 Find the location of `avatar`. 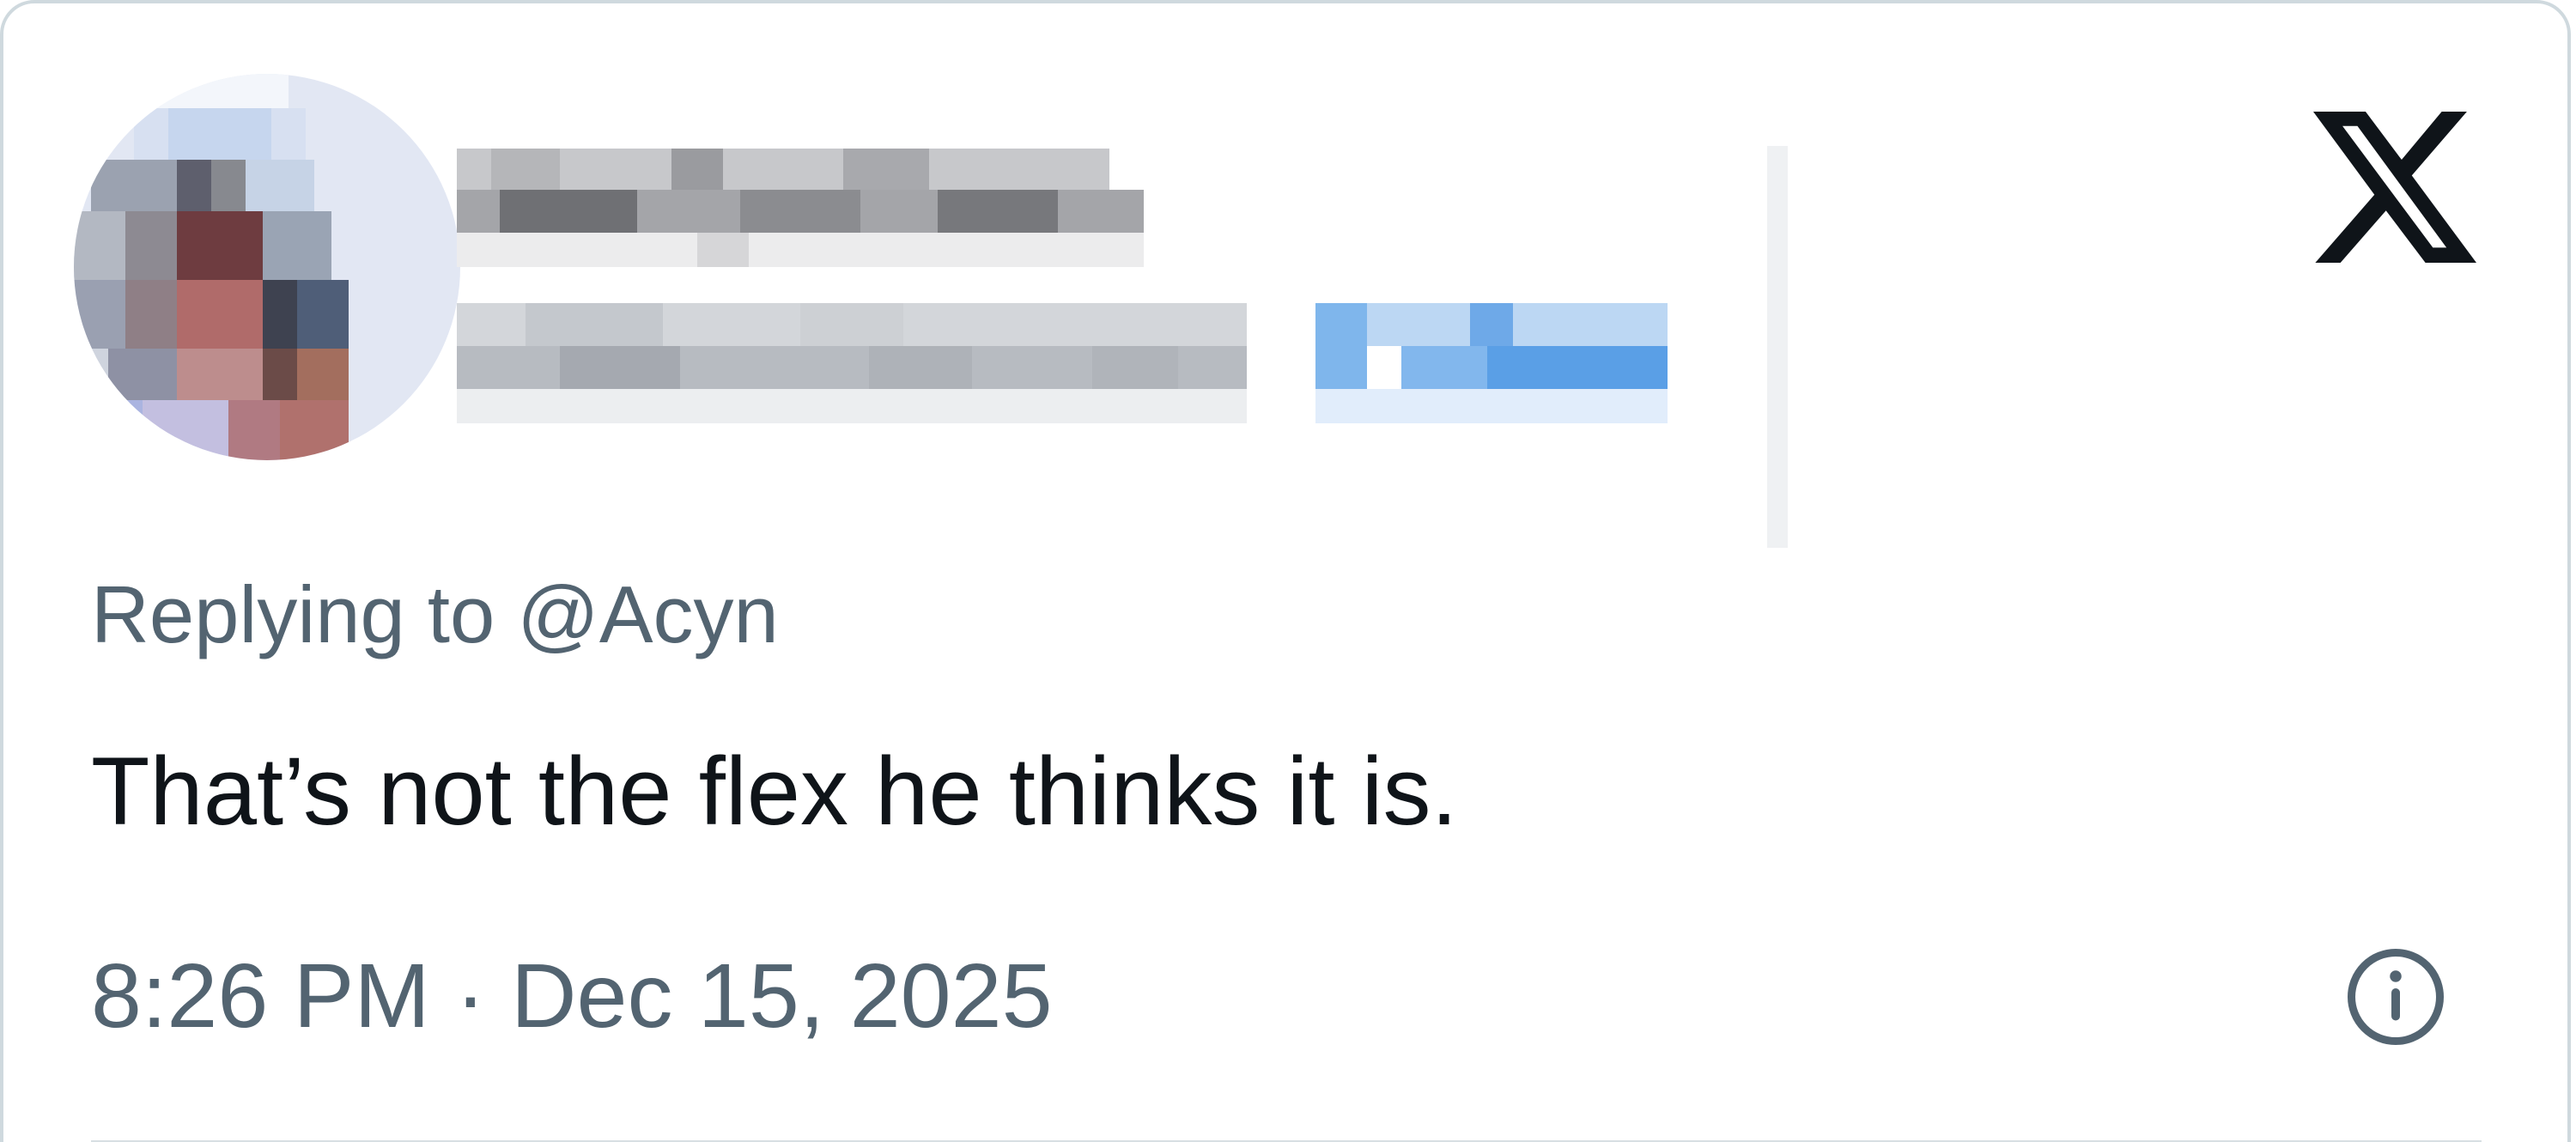

avatar is located at coordinates (267, 267).